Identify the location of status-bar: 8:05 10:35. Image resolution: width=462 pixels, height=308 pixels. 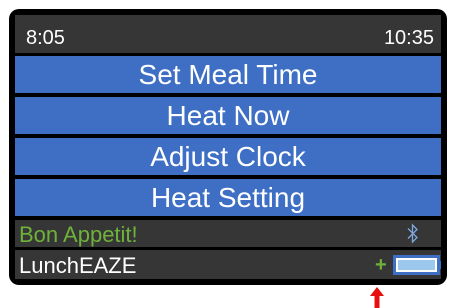
(228, 34).